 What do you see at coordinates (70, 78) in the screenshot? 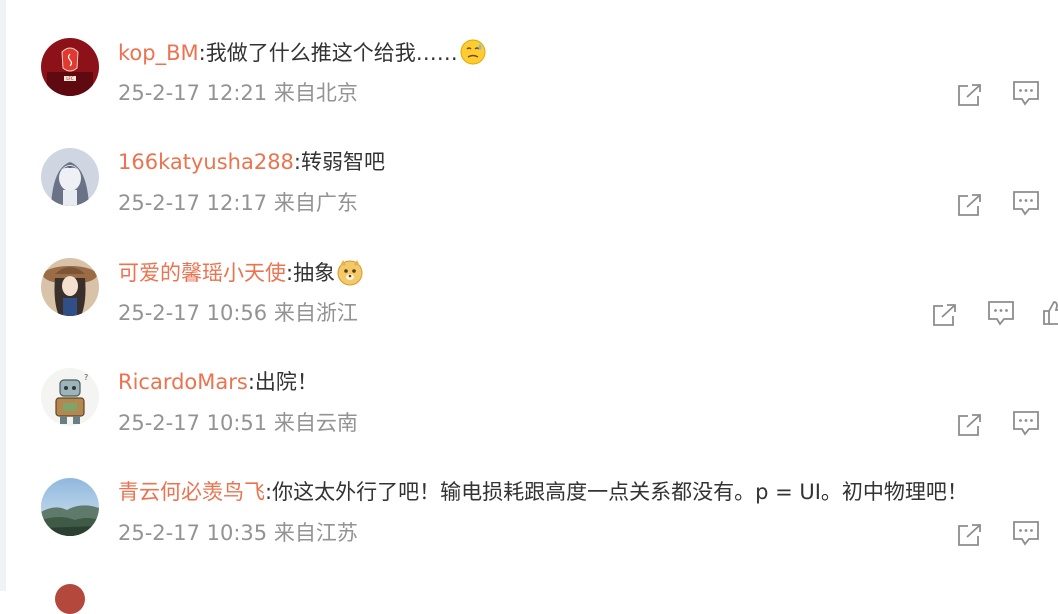
I see `svg-text: LFC` at bounding box center [70, 78].